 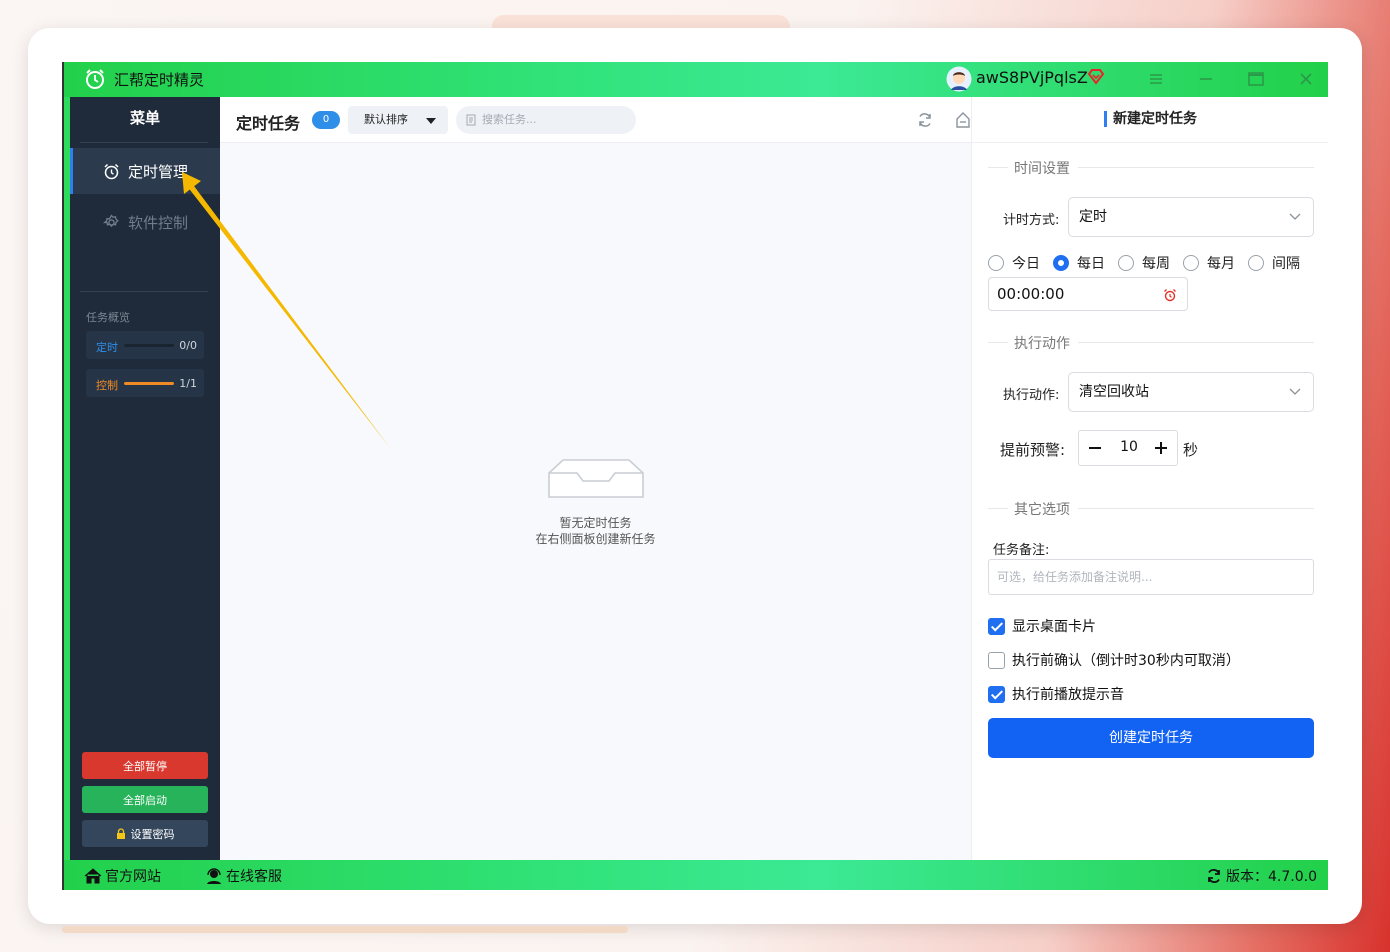 I want to click on radio-label: 每月, so click(x=1221, y=264).